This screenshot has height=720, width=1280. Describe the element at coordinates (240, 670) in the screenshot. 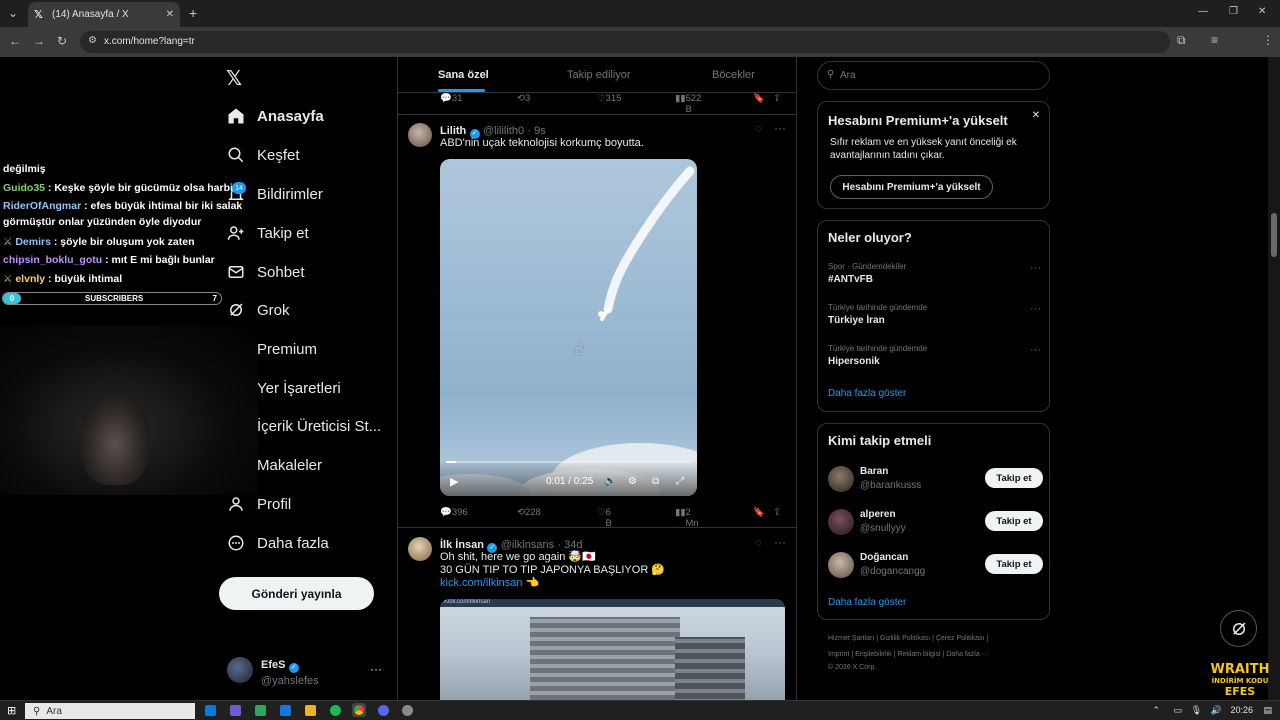

I see `account-avatar` at that location.